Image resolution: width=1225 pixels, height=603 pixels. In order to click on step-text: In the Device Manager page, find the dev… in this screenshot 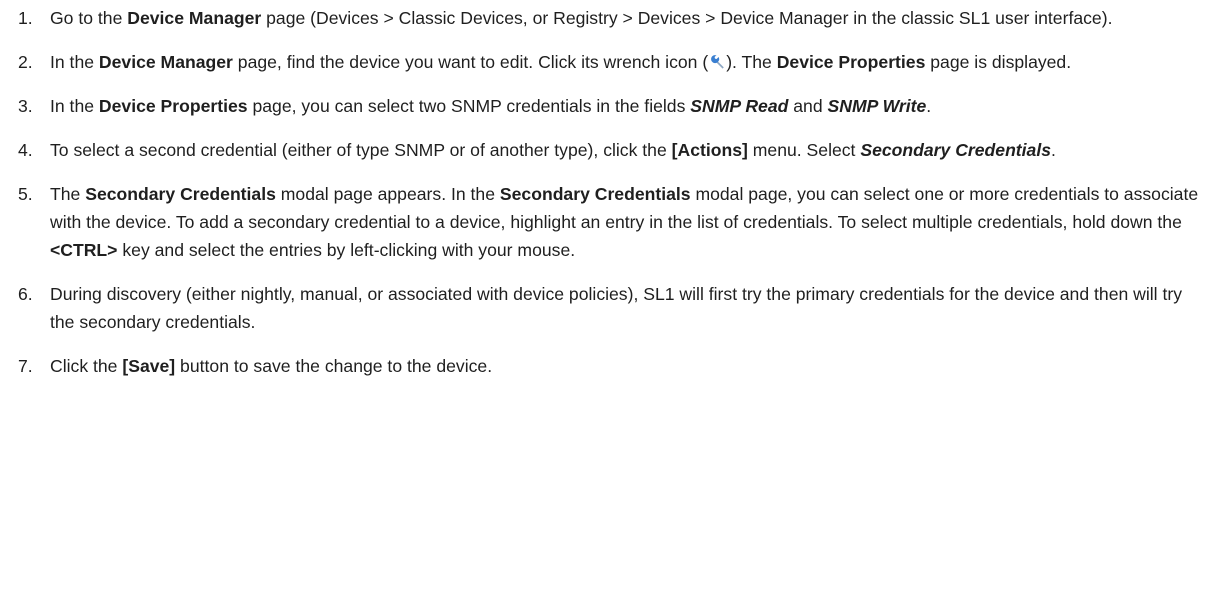, I will do `click(630, 62)`.